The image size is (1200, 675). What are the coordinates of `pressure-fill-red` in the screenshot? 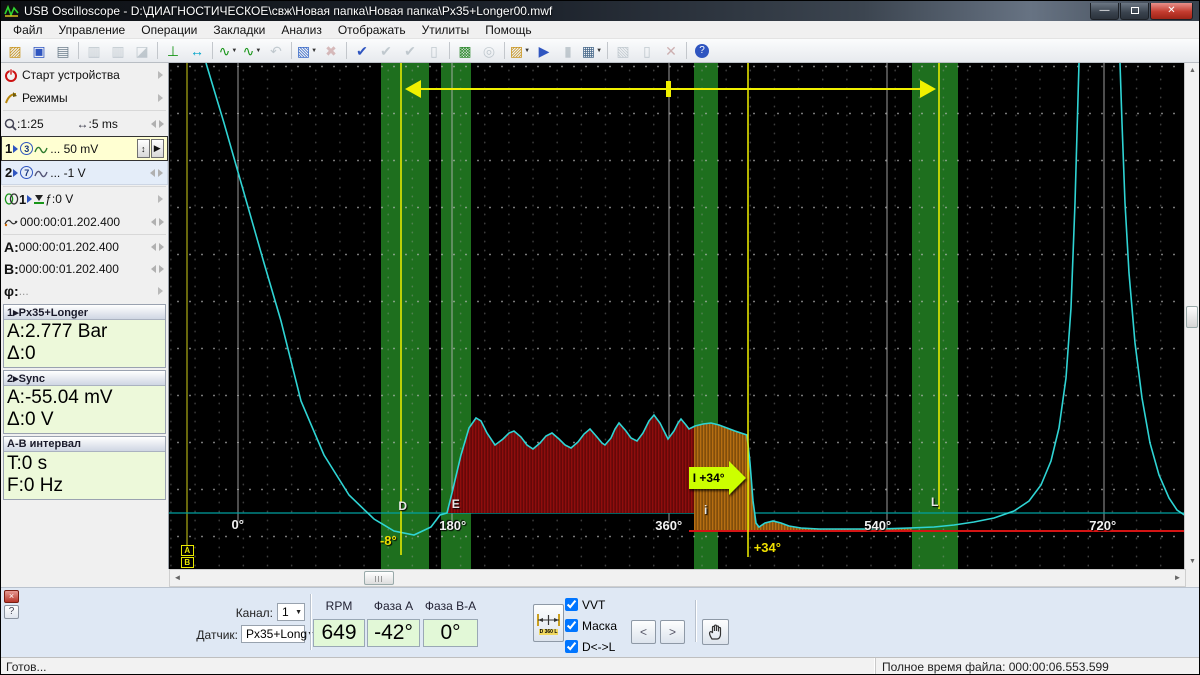 It's located at (570, 464).